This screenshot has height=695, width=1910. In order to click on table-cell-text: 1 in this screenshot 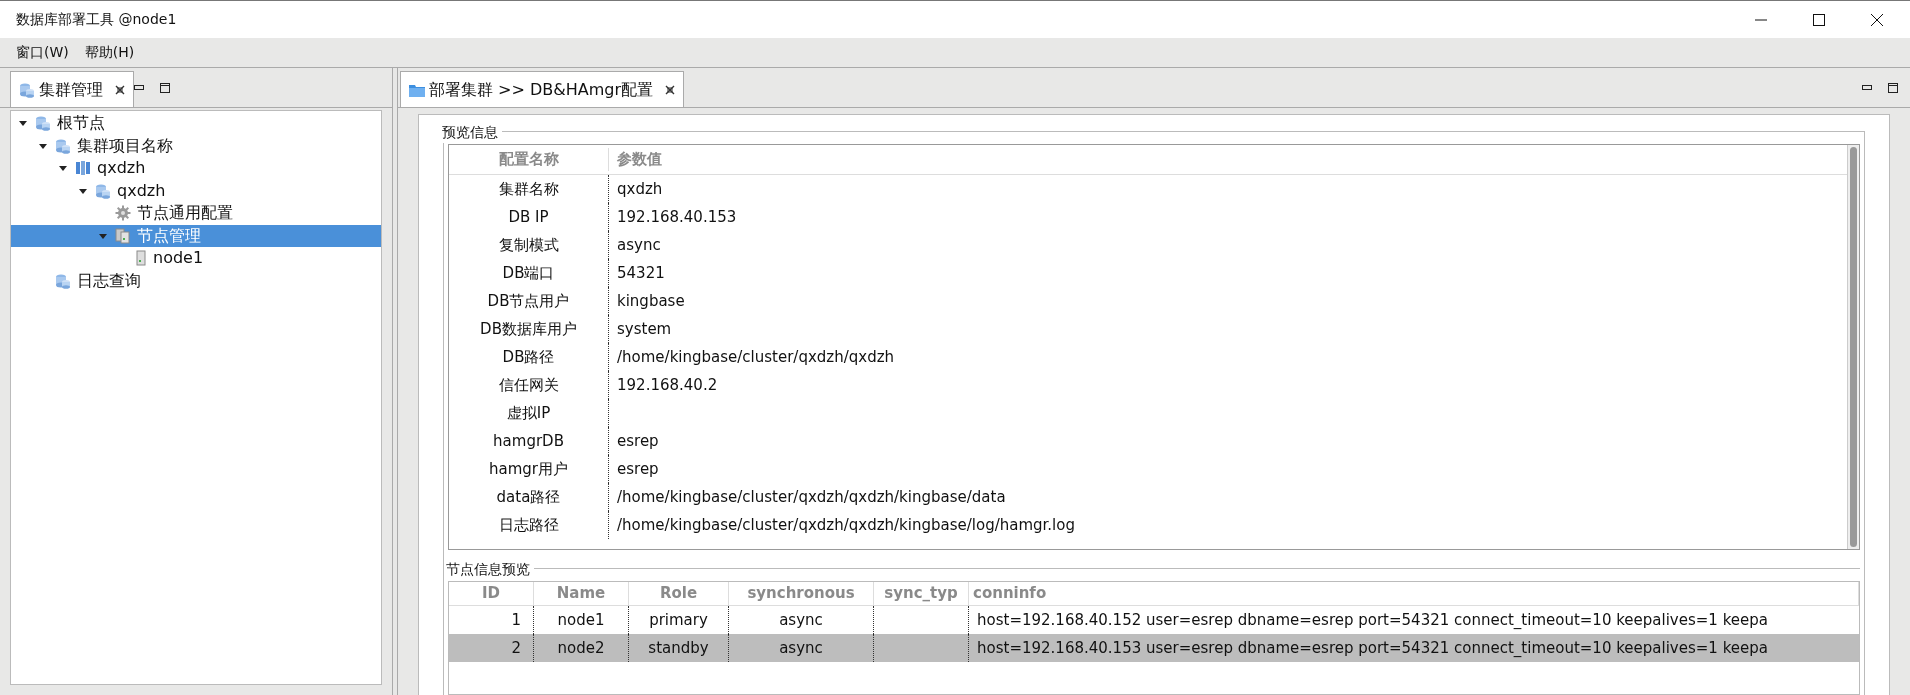, I will do `click(516, 620)`.